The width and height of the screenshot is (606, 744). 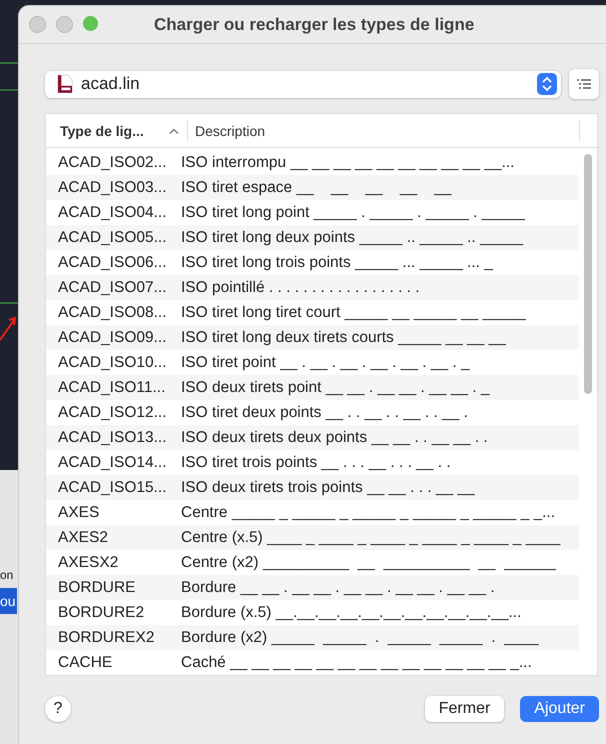 What do you see at coordinates (37, 24) in the screenshot?
I see `close-button` at bounding box center [37, 24].